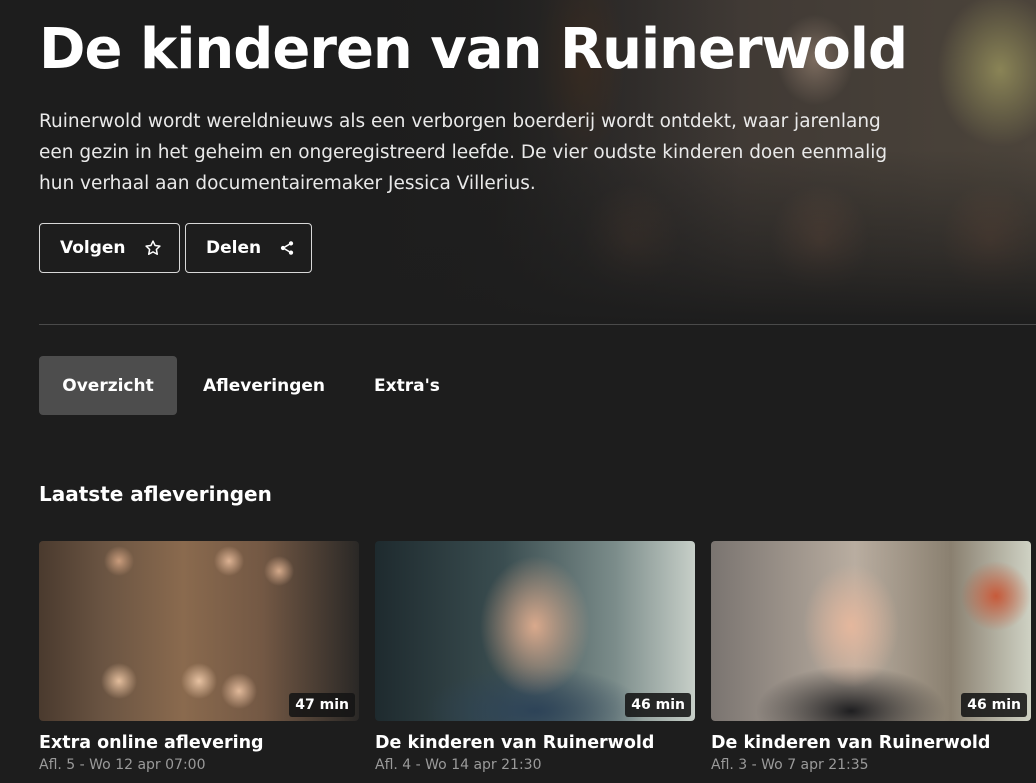  I want to click on tab-overview: Overzicht, so click(108, 385).